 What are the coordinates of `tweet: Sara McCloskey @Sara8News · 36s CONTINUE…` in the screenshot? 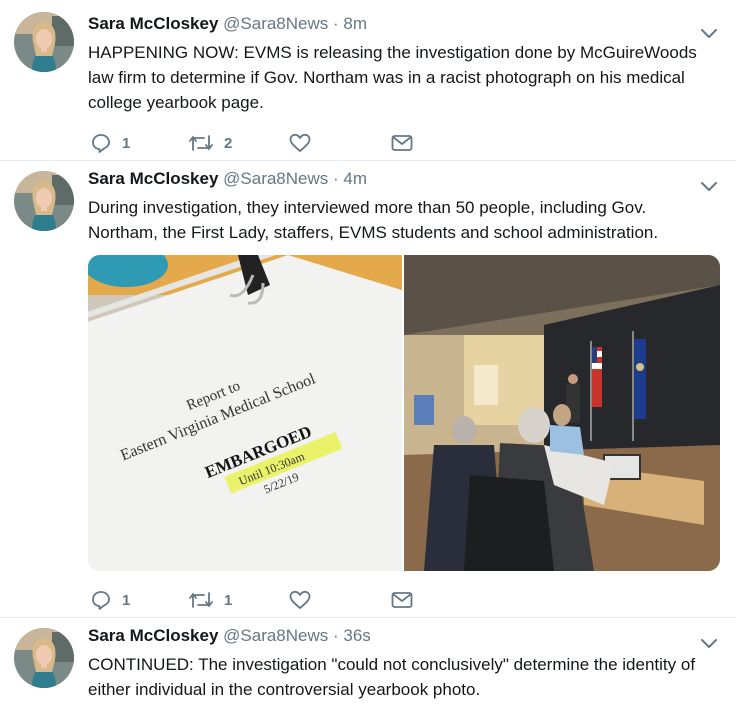 It's located at (368, 664).